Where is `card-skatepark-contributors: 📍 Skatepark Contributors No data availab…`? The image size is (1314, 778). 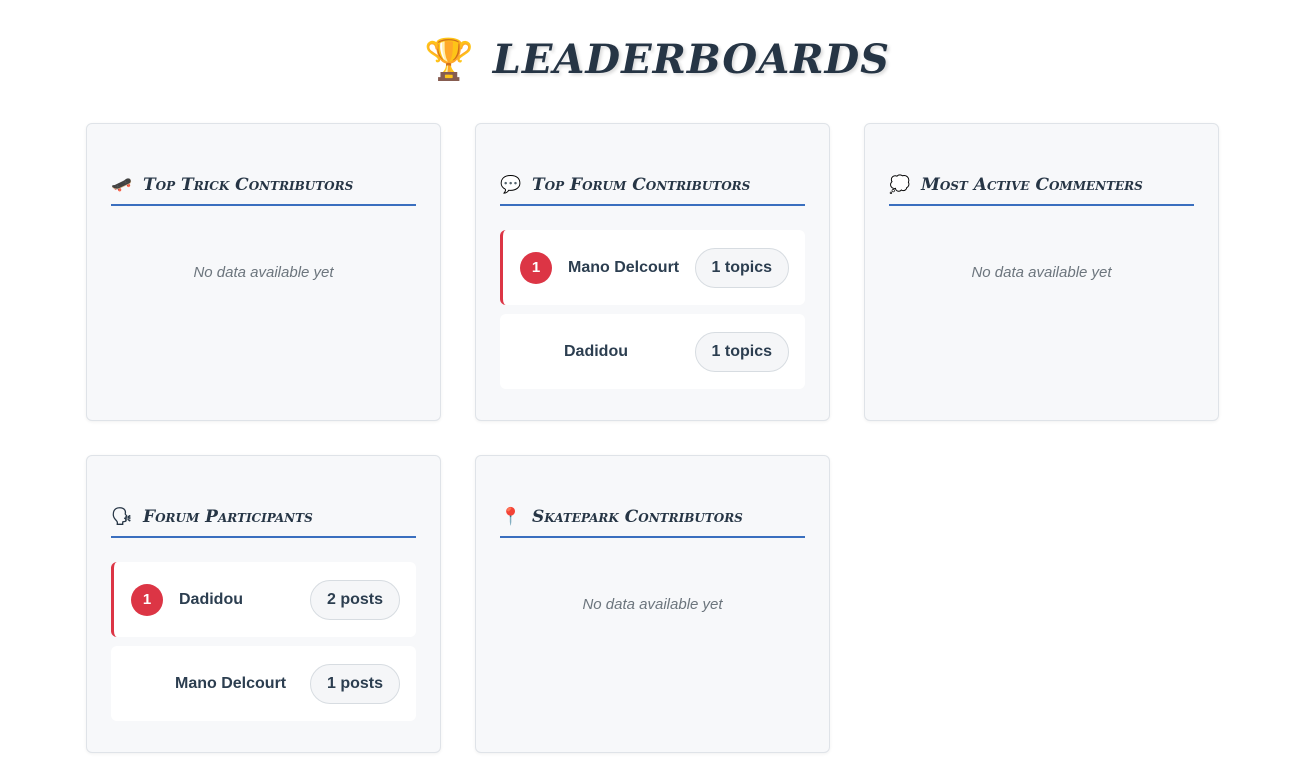
card-skatepark-contributors: 📍 Skatepark Contributors No data availab… is located at coordinates (652, 604).